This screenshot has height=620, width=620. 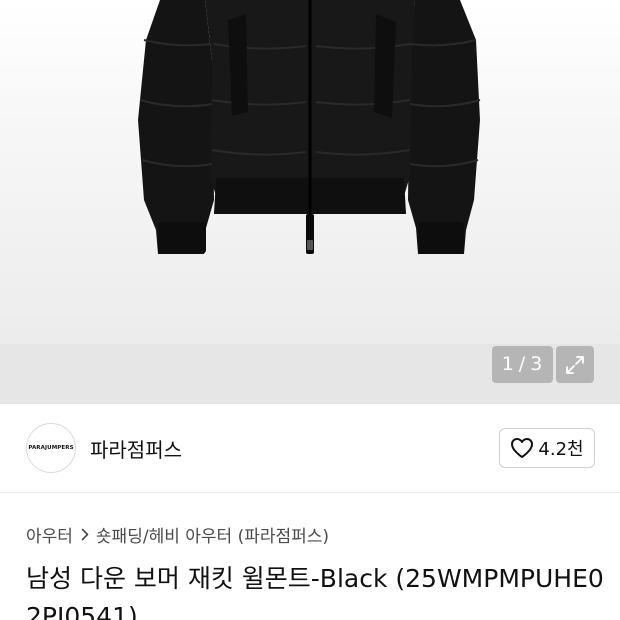 I want to click on expand-icon, so click(x=575, y=364).